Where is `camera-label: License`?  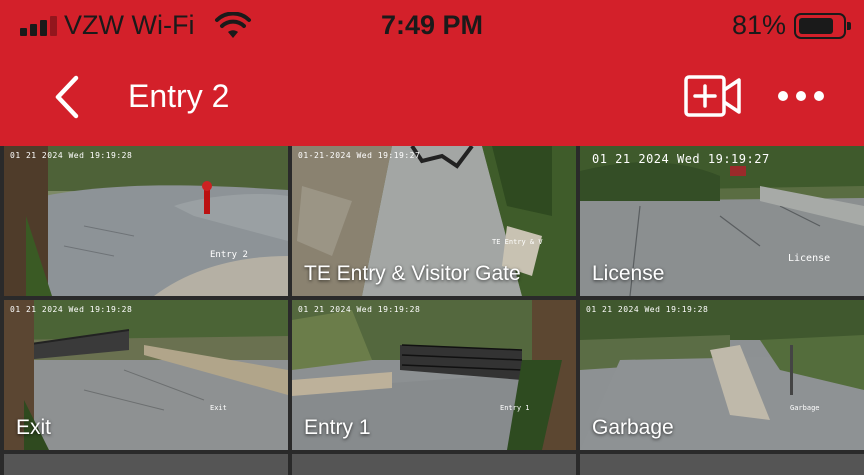 camera-label: License is located at coordinates (628, 273).